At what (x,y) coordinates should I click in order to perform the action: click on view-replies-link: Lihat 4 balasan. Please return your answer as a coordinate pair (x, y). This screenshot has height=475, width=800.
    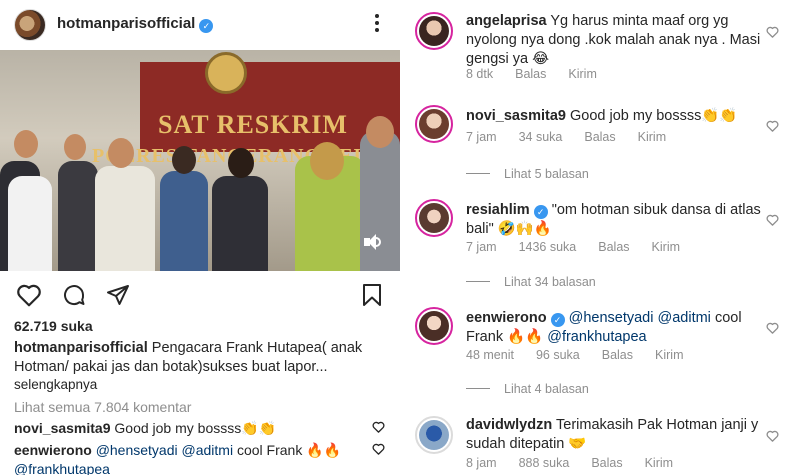
    Looking at the image, I should click on (527, 389).